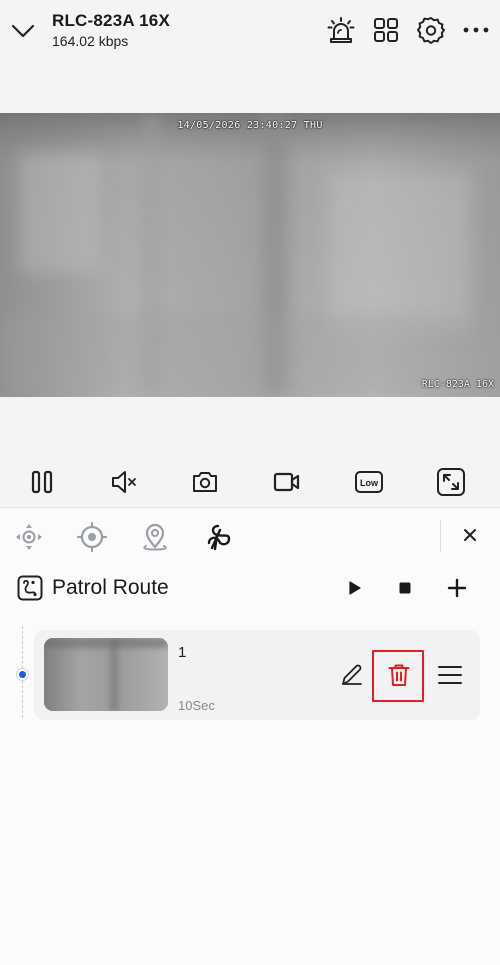 The height and width of the screenshot is (965, 500). Describe the element at coordinates (250, 537) in the screenshot. I see `ptz-tab-bar` at that location.